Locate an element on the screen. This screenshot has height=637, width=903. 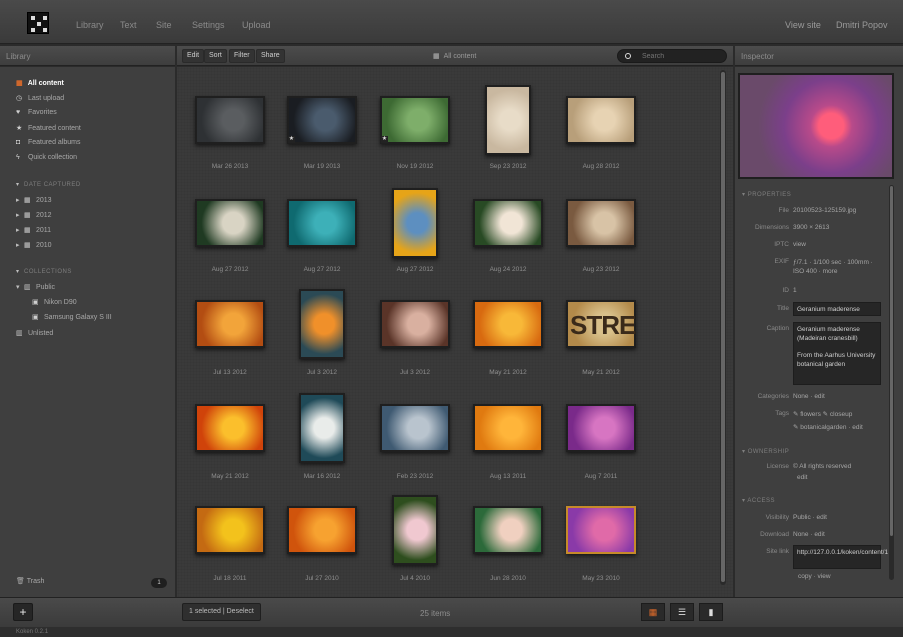
sidebar-item-label: 2012 is located at coordinates (43, 215).